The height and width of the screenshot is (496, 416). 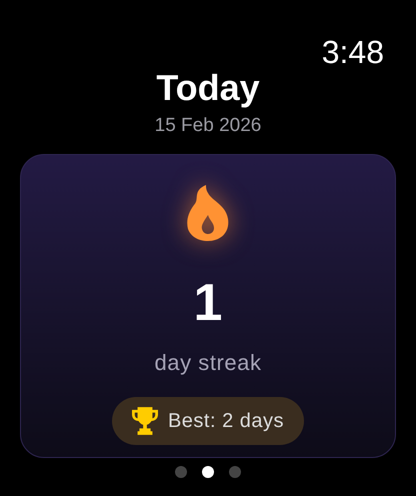 I want to click on trophy-icon, so click(x=145, y=421).